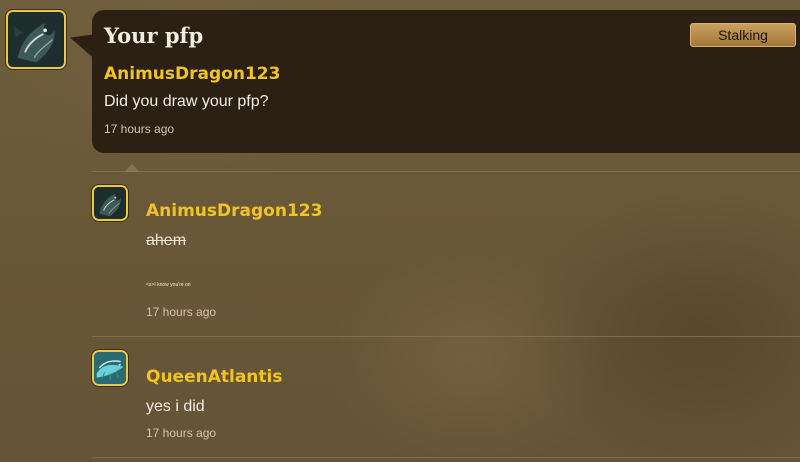 The height and width of the screenshot is (462, 800). Describe the element at coordinates (154, 35) in the screenshot. I see `post-title: Your pfp` at that location.